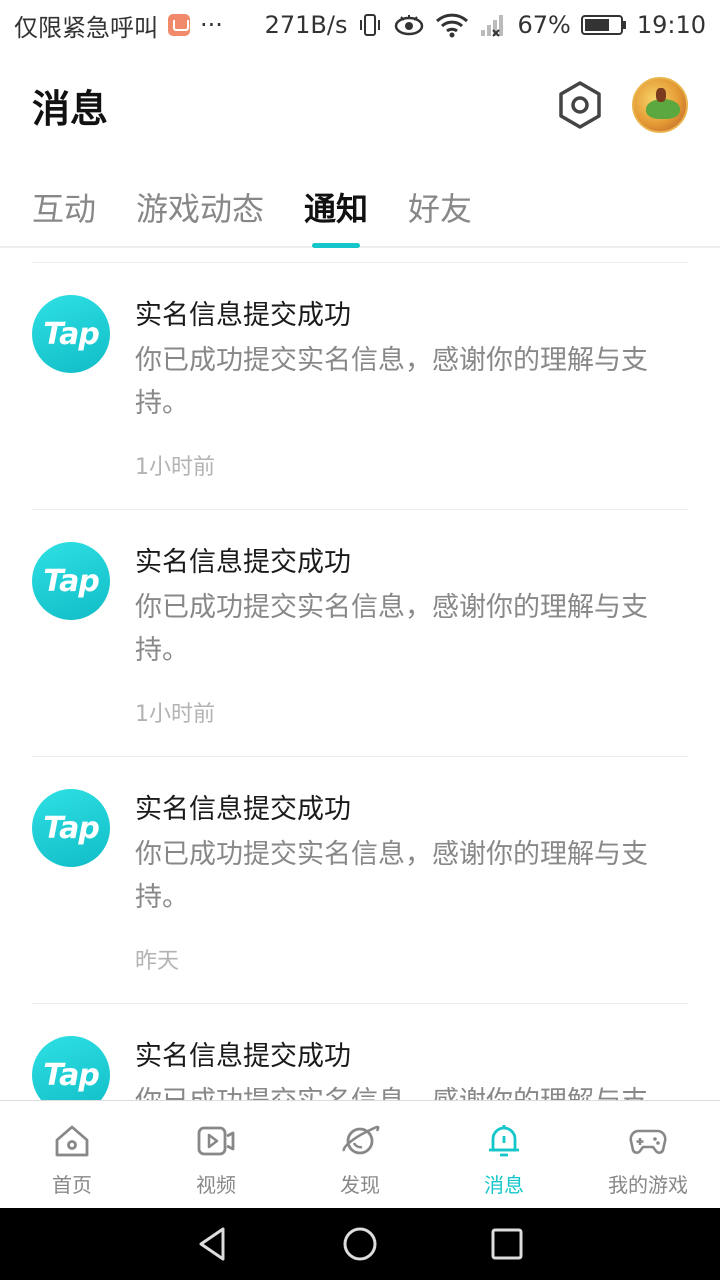 Image resolution: width=720 pixels, height=1280 pixels. What do you see at coordinates (504, 1185) in the screenshot?
I see `nav-messages-label: 消息` at bounding box center [504, 1185].